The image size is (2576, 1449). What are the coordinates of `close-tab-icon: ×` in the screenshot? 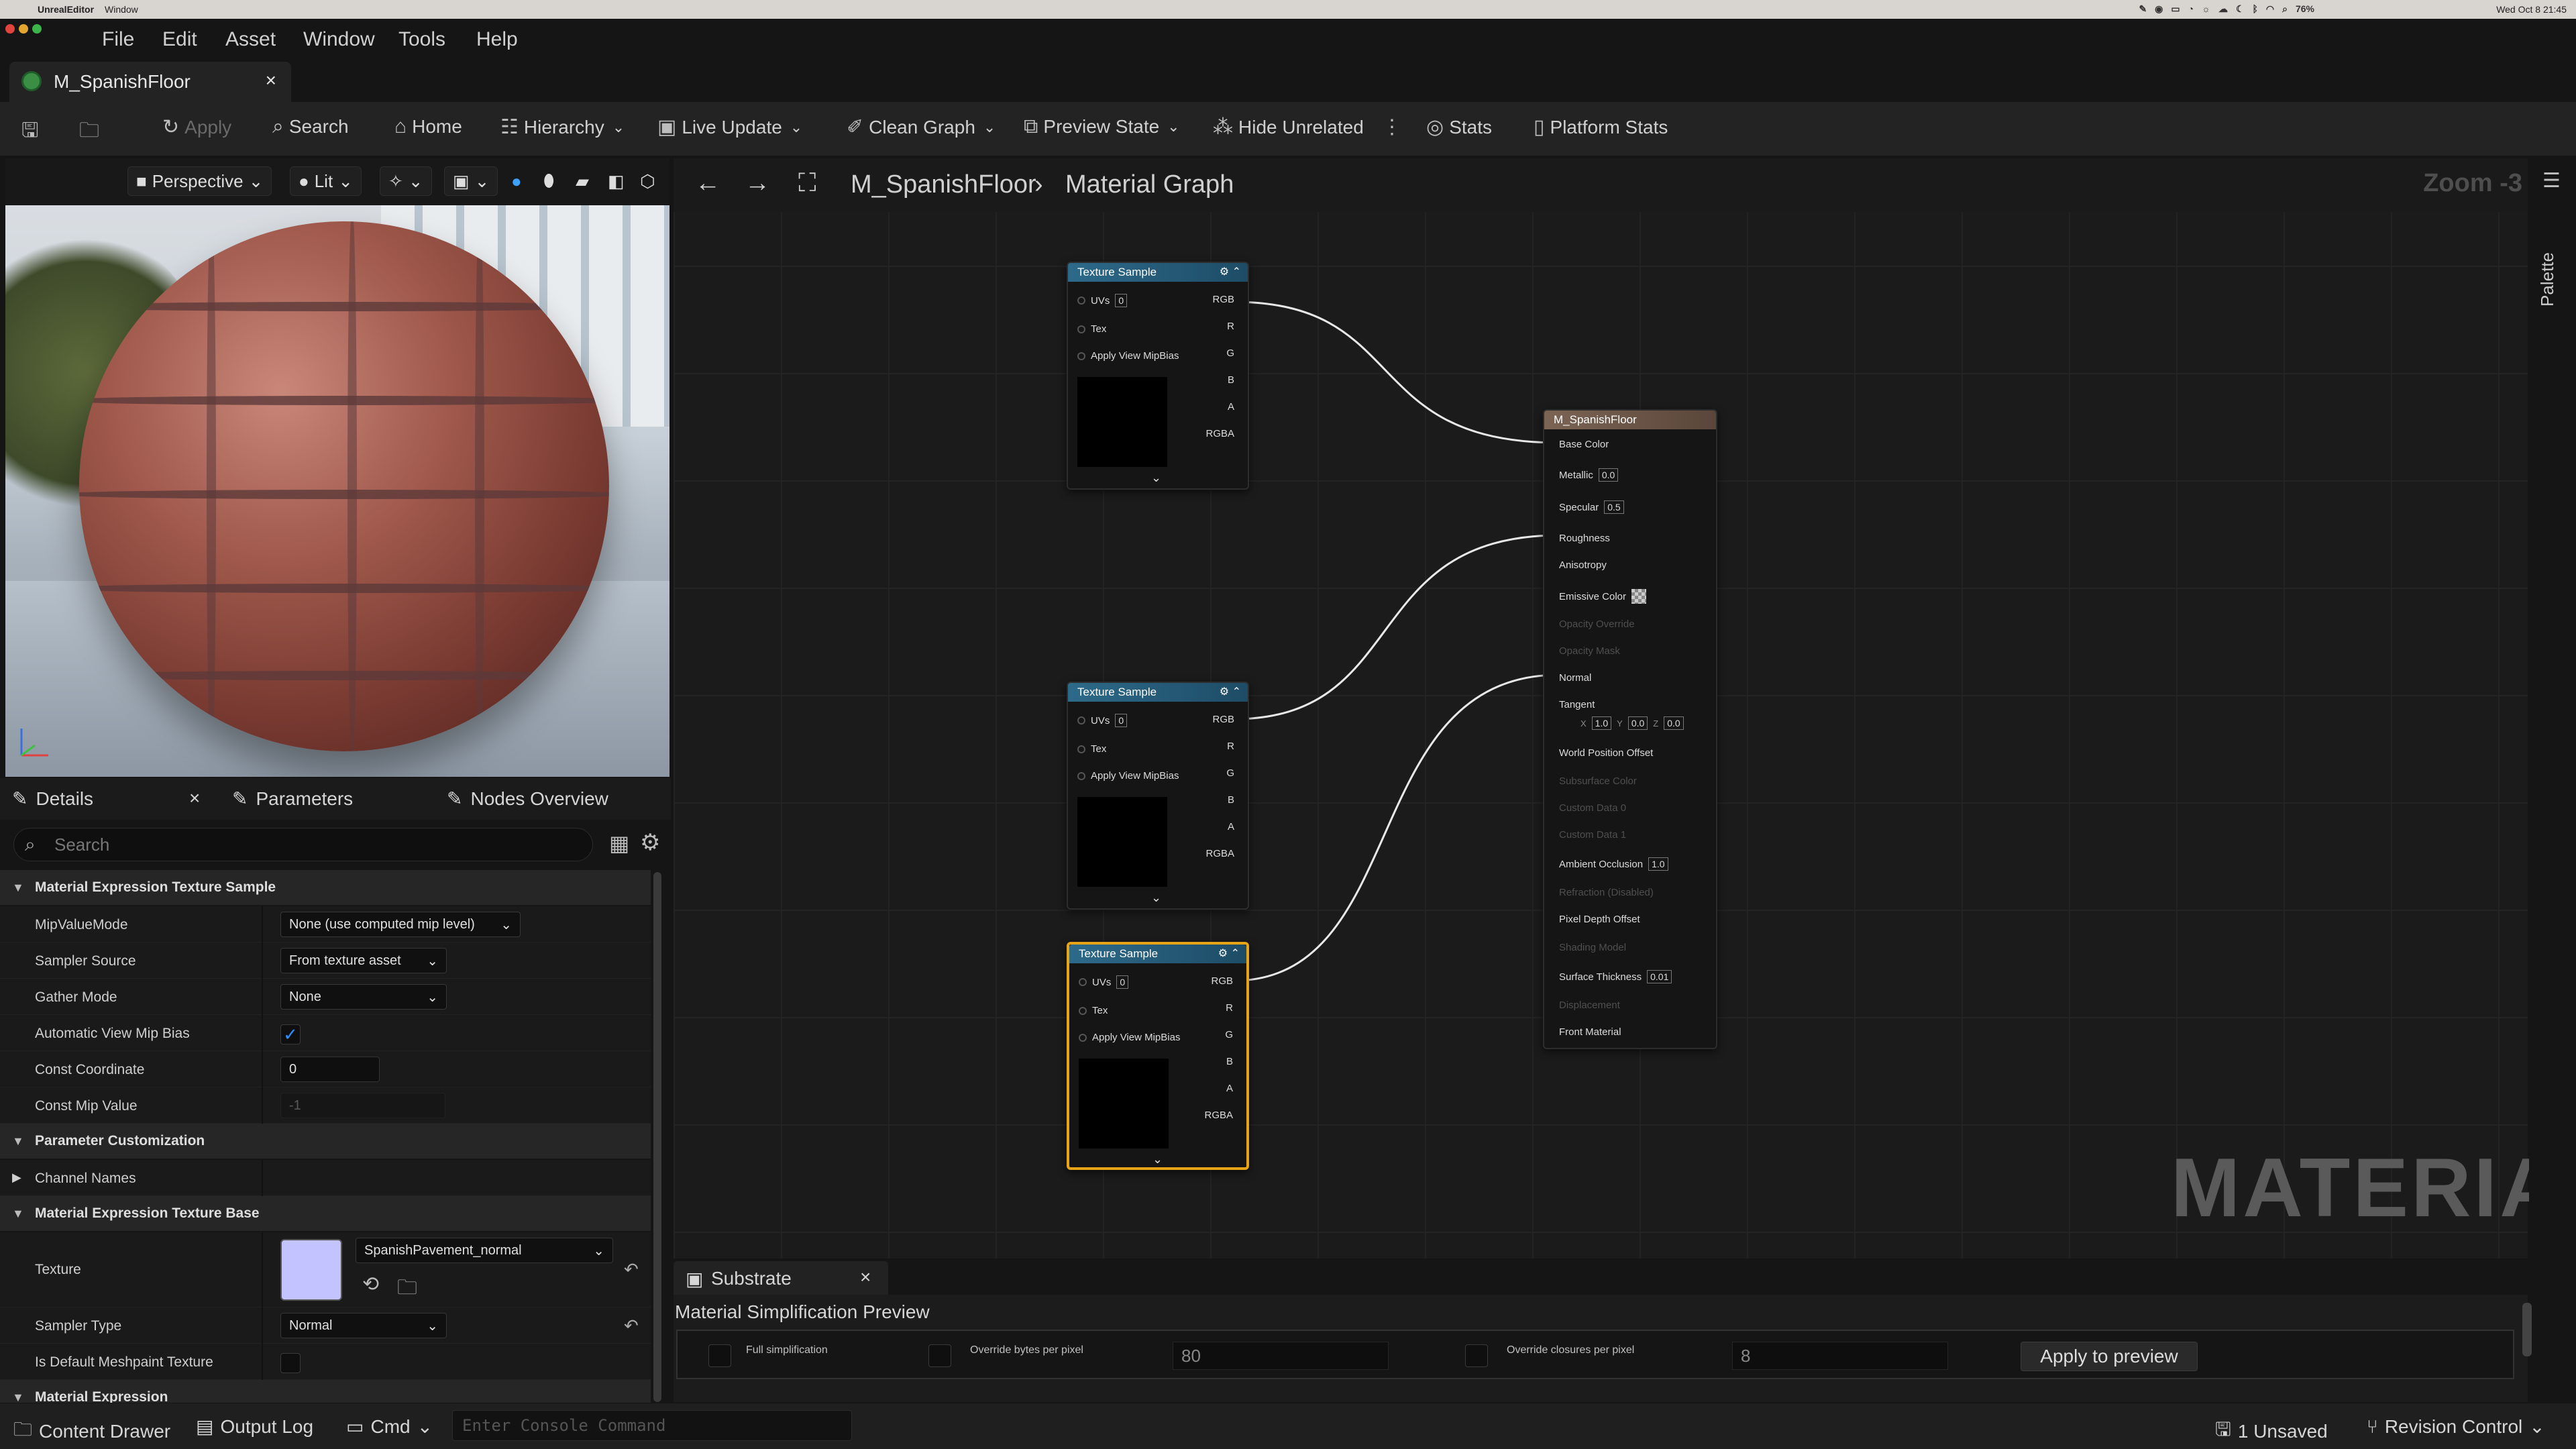 It's located at (271, 80).